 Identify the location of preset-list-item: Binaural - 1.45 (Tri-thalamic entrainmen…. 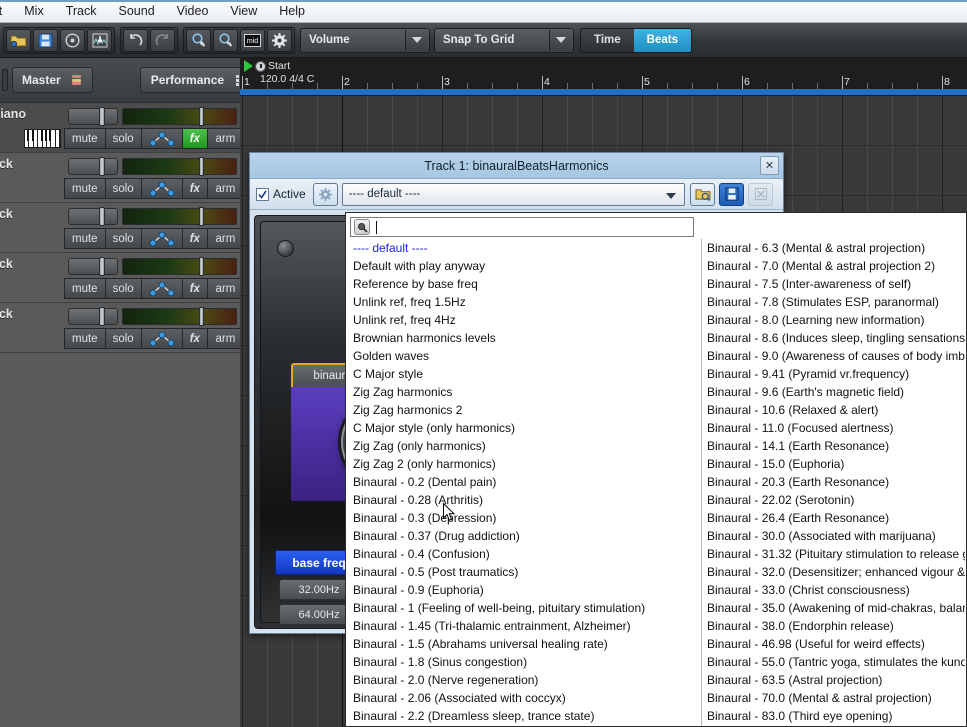
(524, 626).